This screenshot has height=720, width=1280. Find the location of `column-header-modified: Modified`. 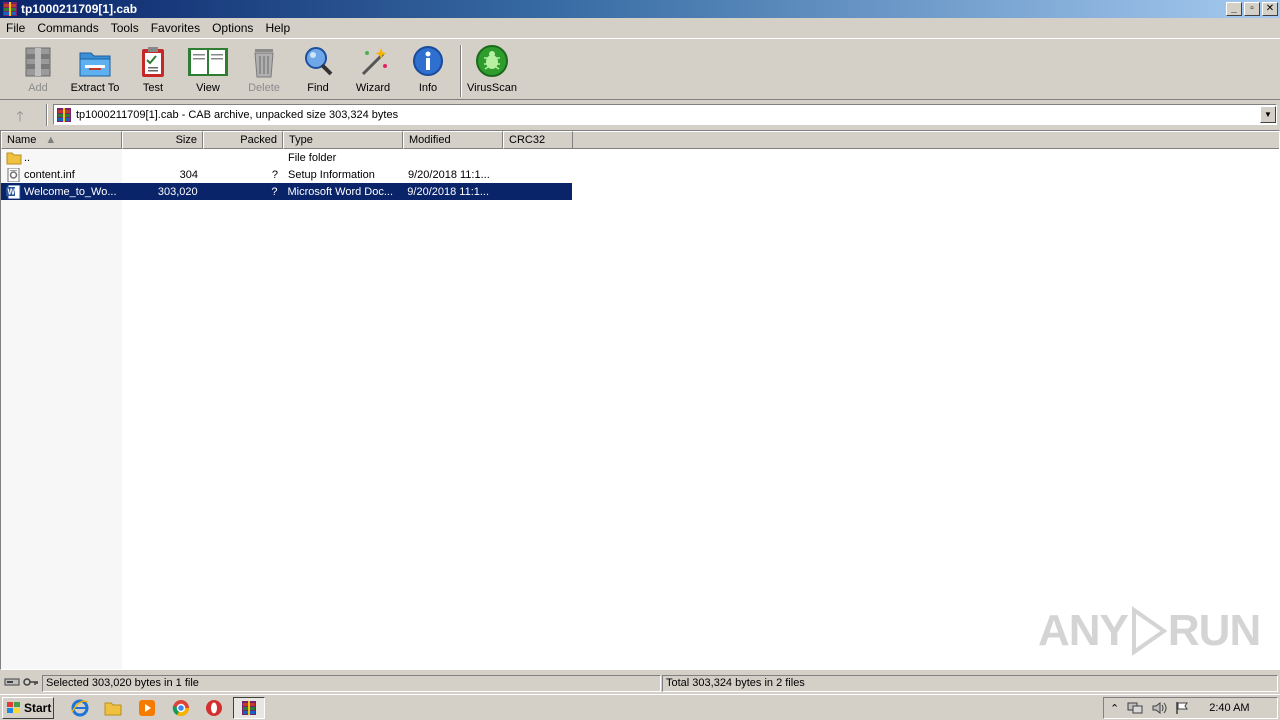

column-header-modified: Modified is located at coordinates (453, 140).